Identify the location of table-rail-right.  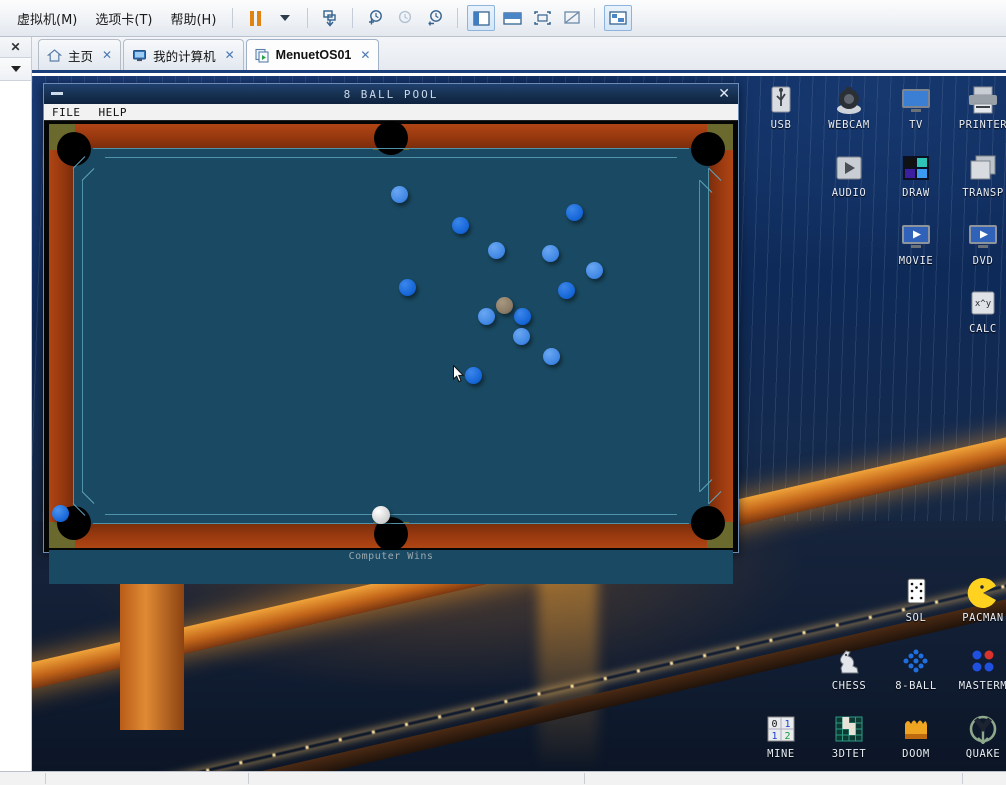
(721, 336).